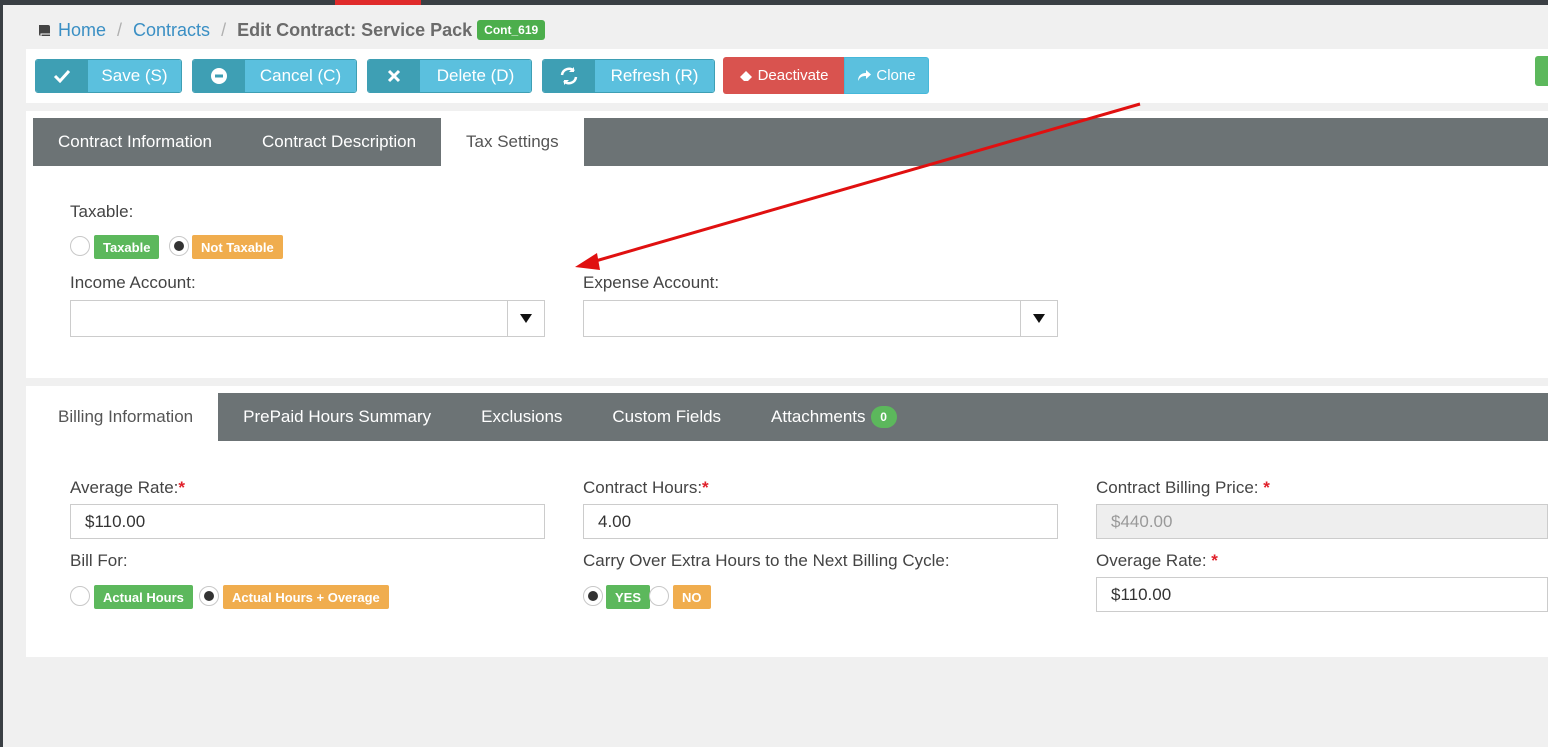 The width and height of the screenshot is (1548, 747). What do you see at coordinates (820, 521) in the screenshot?
I see `contract-hours-input: 4.00` at bounding box center [820, 521].